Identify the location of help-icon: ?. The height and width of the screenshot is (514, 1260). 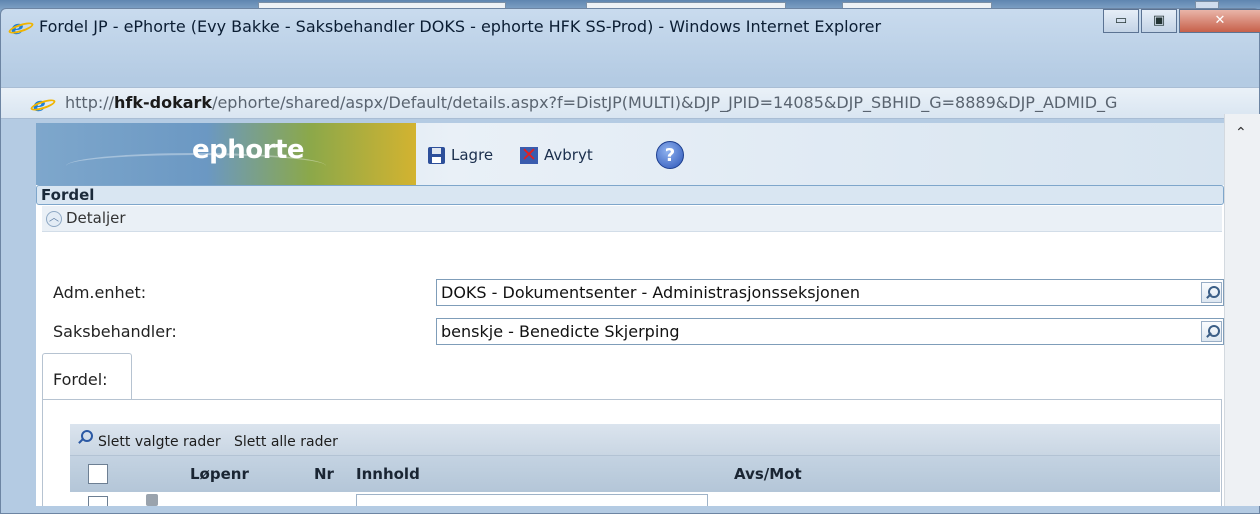
(670, 155).